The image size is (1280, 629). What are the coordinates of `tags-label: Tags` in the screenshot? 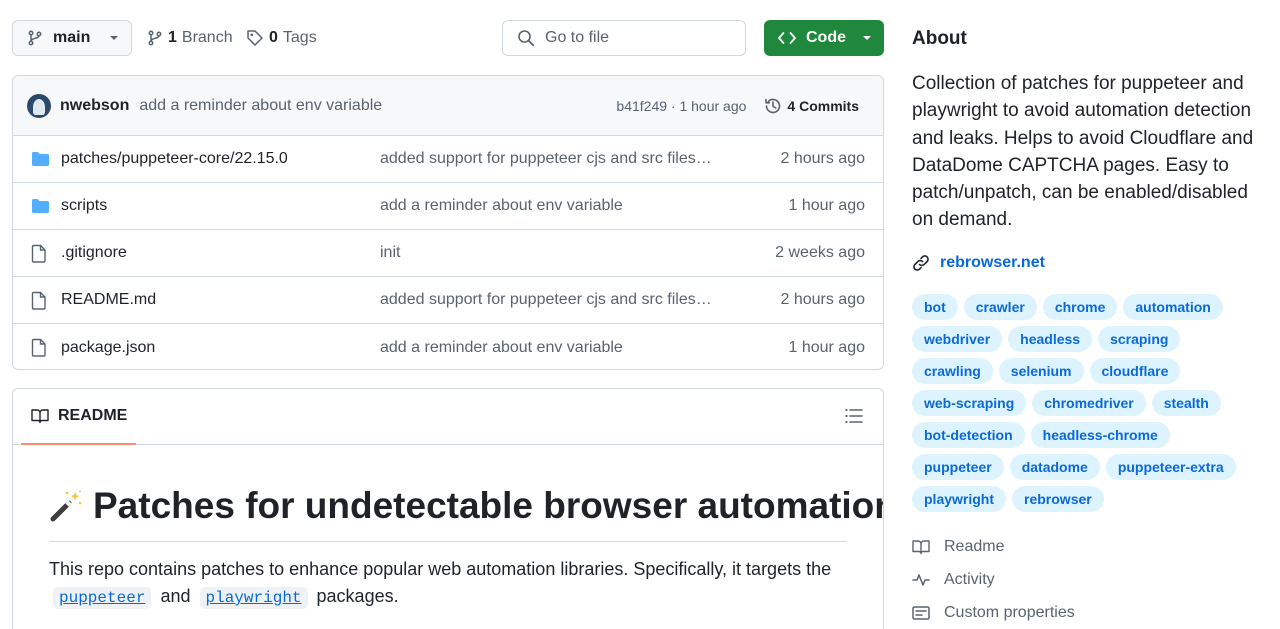 It's located at (299, 37).